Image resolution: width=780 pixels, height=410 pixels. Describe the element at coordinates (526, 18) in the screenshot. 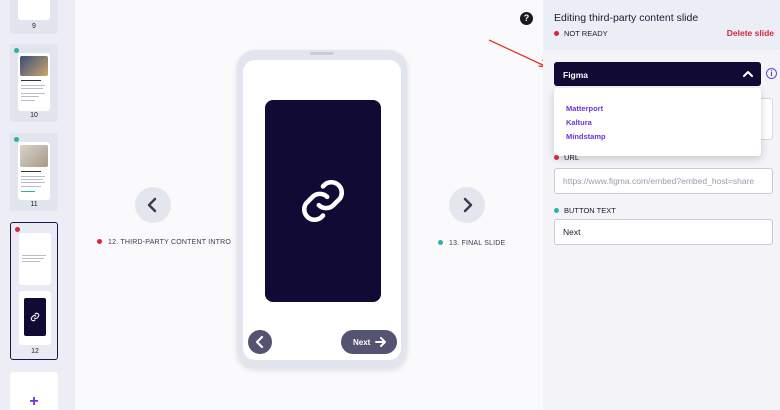

I see `help-icon: ?` at that location.